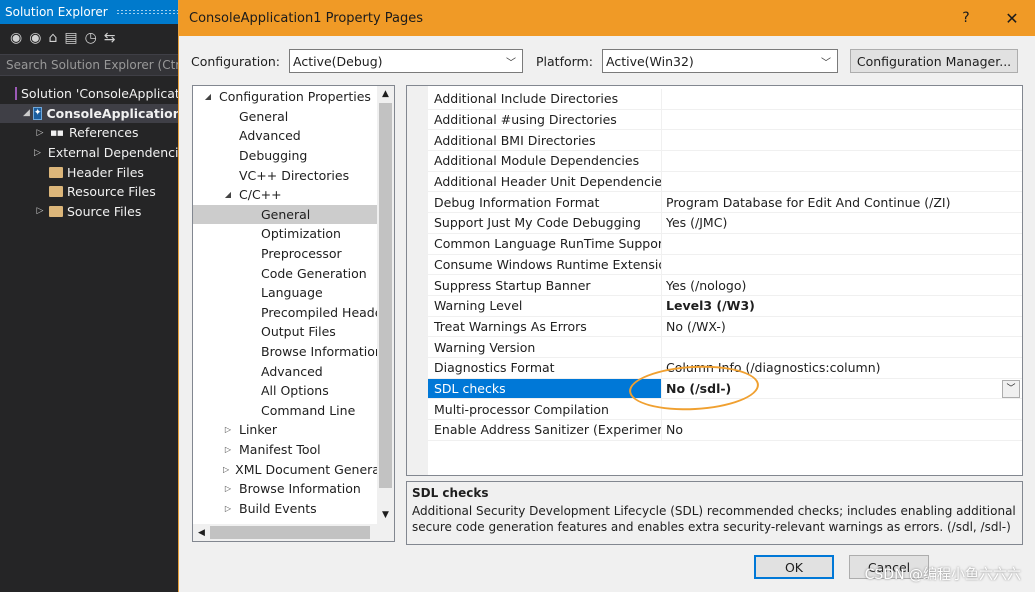  Describe the element at coordinates (545, 285) in the screenshot. I see `property-name: Suppress Startup Banner` at that location.